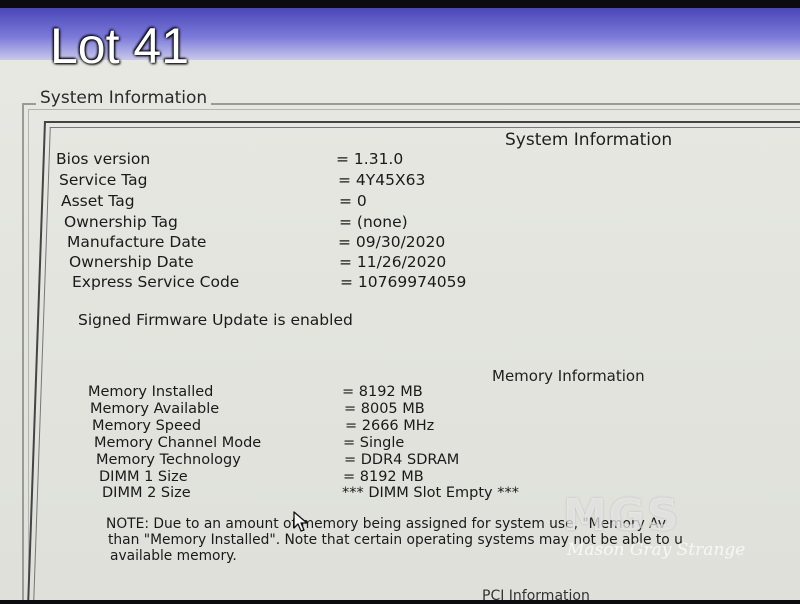 The width and height of the screenshot is (800, 604). I want to click on info-value: = 0, so click(353, 201).